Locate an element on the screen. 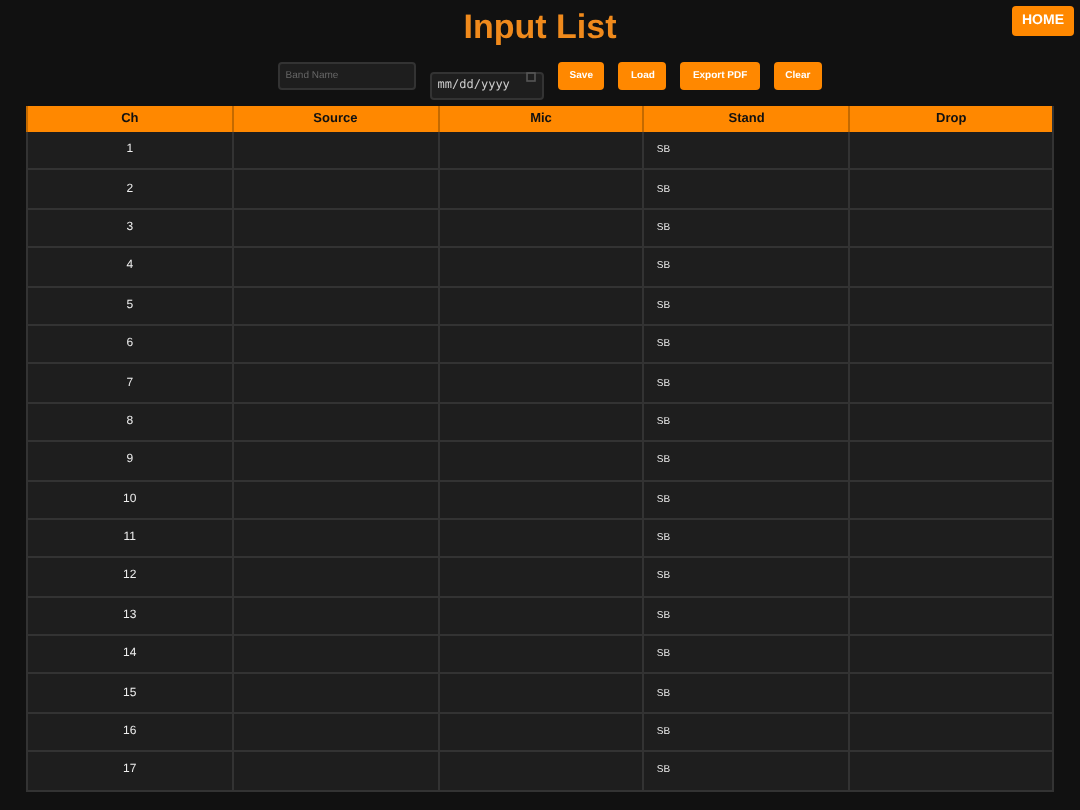 This screenshot has width=1080, height=810. calendar-icon is located at coordinates (530, 76).